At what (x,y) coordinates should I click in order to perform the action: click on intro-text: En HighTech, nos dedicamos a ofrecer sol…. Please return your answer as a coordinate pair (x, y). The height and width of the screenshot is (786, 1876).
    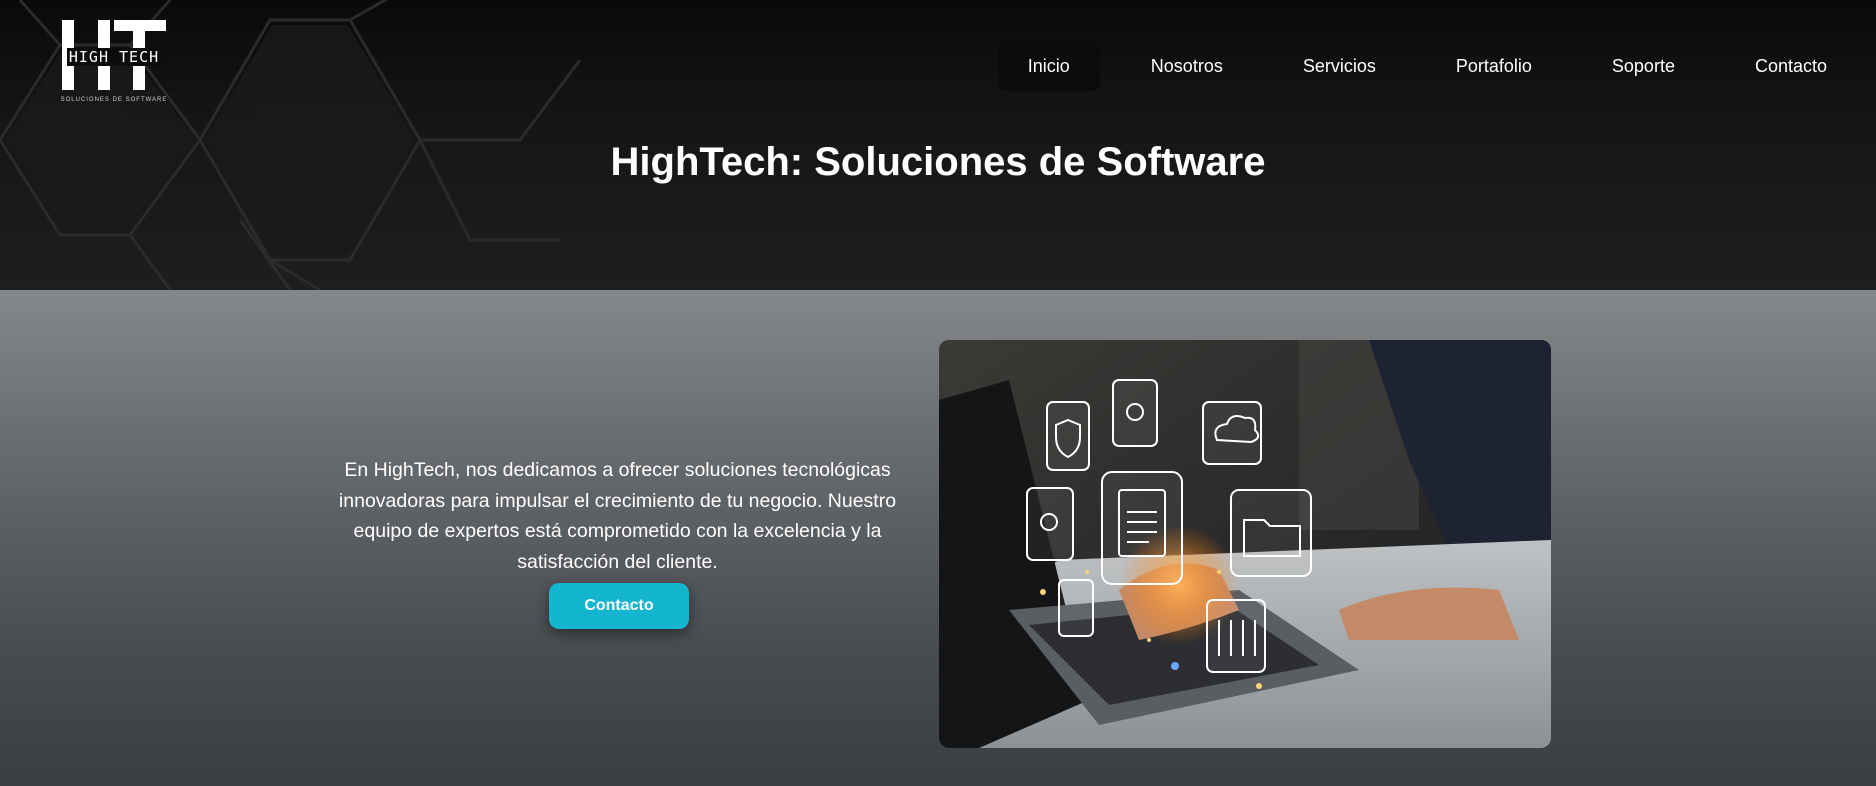
    Looking at the image, I should click on (617, 516).